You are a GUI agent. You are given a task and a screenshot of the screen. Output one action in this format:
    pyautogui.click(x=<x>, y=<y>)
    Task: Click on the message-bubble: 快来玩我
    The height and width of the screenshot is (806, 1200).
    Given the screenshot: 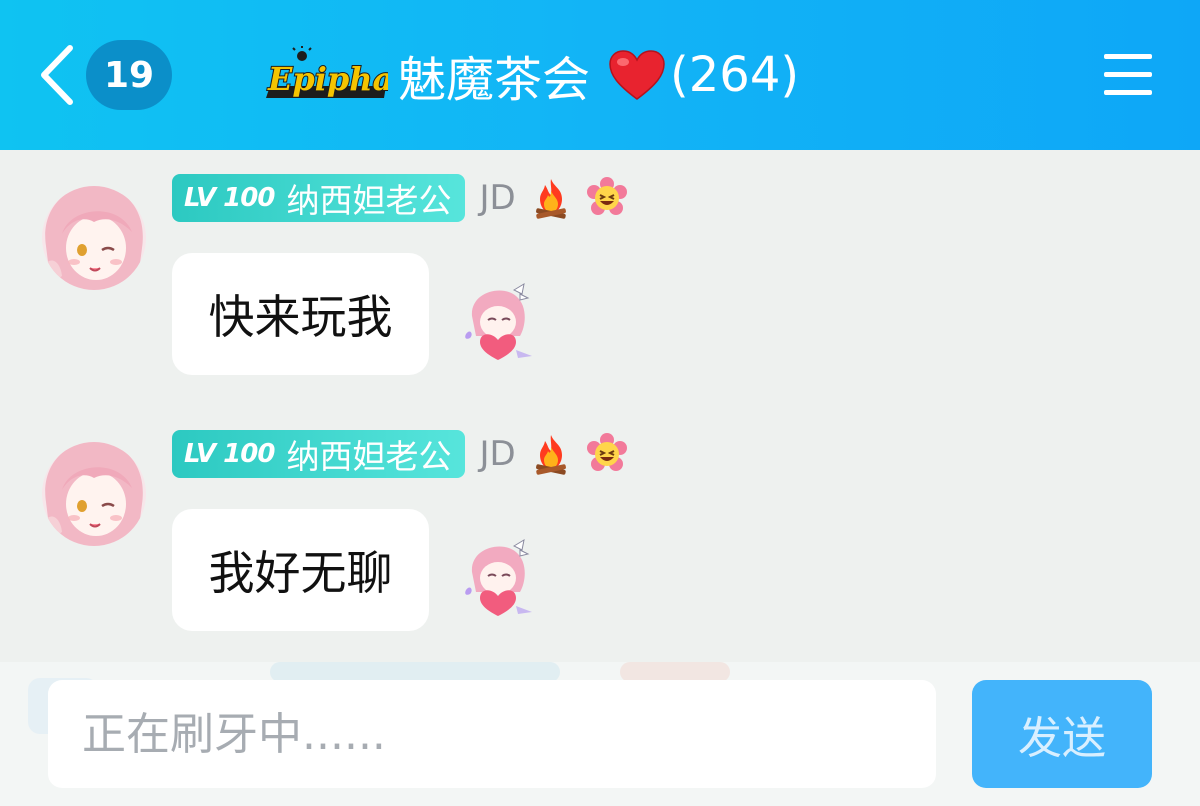 What is the action you would take?
    pyautogui.click(x=300, y=314)
    